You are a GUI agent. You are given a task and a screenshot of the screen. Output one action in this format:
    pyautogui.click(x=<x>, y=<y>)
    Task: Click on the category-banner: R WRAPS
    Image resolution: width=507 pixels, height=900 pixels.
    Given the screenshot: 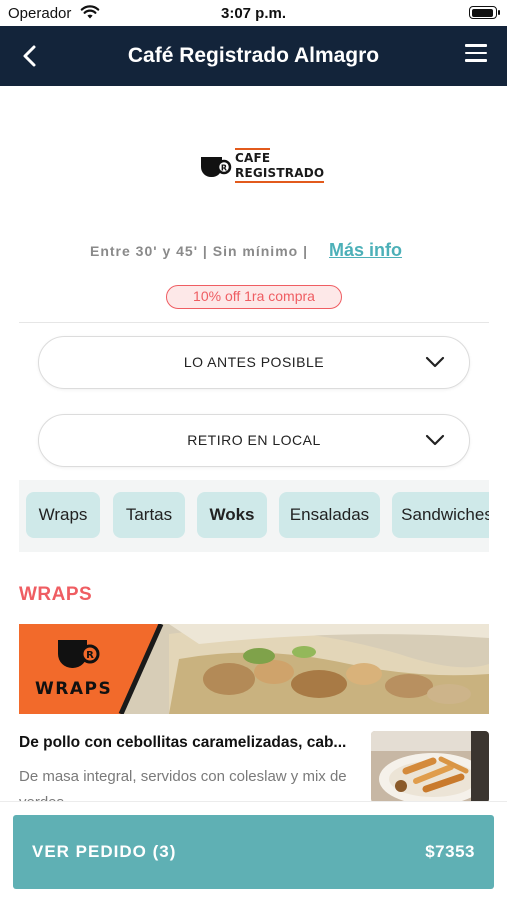 What is the action you would take?
    pyautogui.click(x=254, y=669)
    